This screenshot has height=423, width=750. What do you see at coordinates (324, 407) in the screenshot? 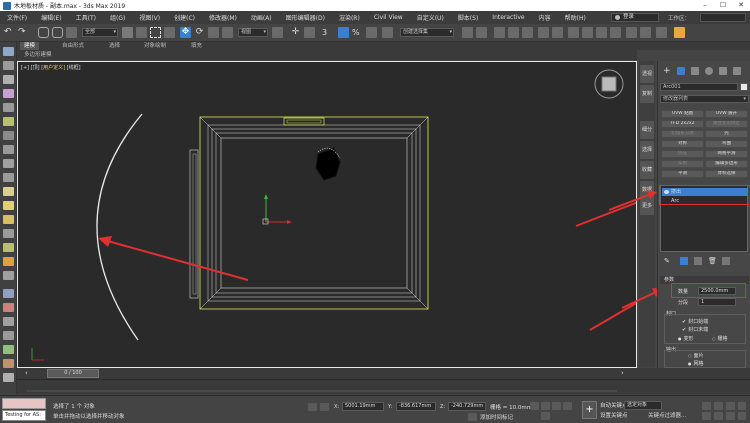
I see `absolute-mode-icon` at bounding box center [324, 407].